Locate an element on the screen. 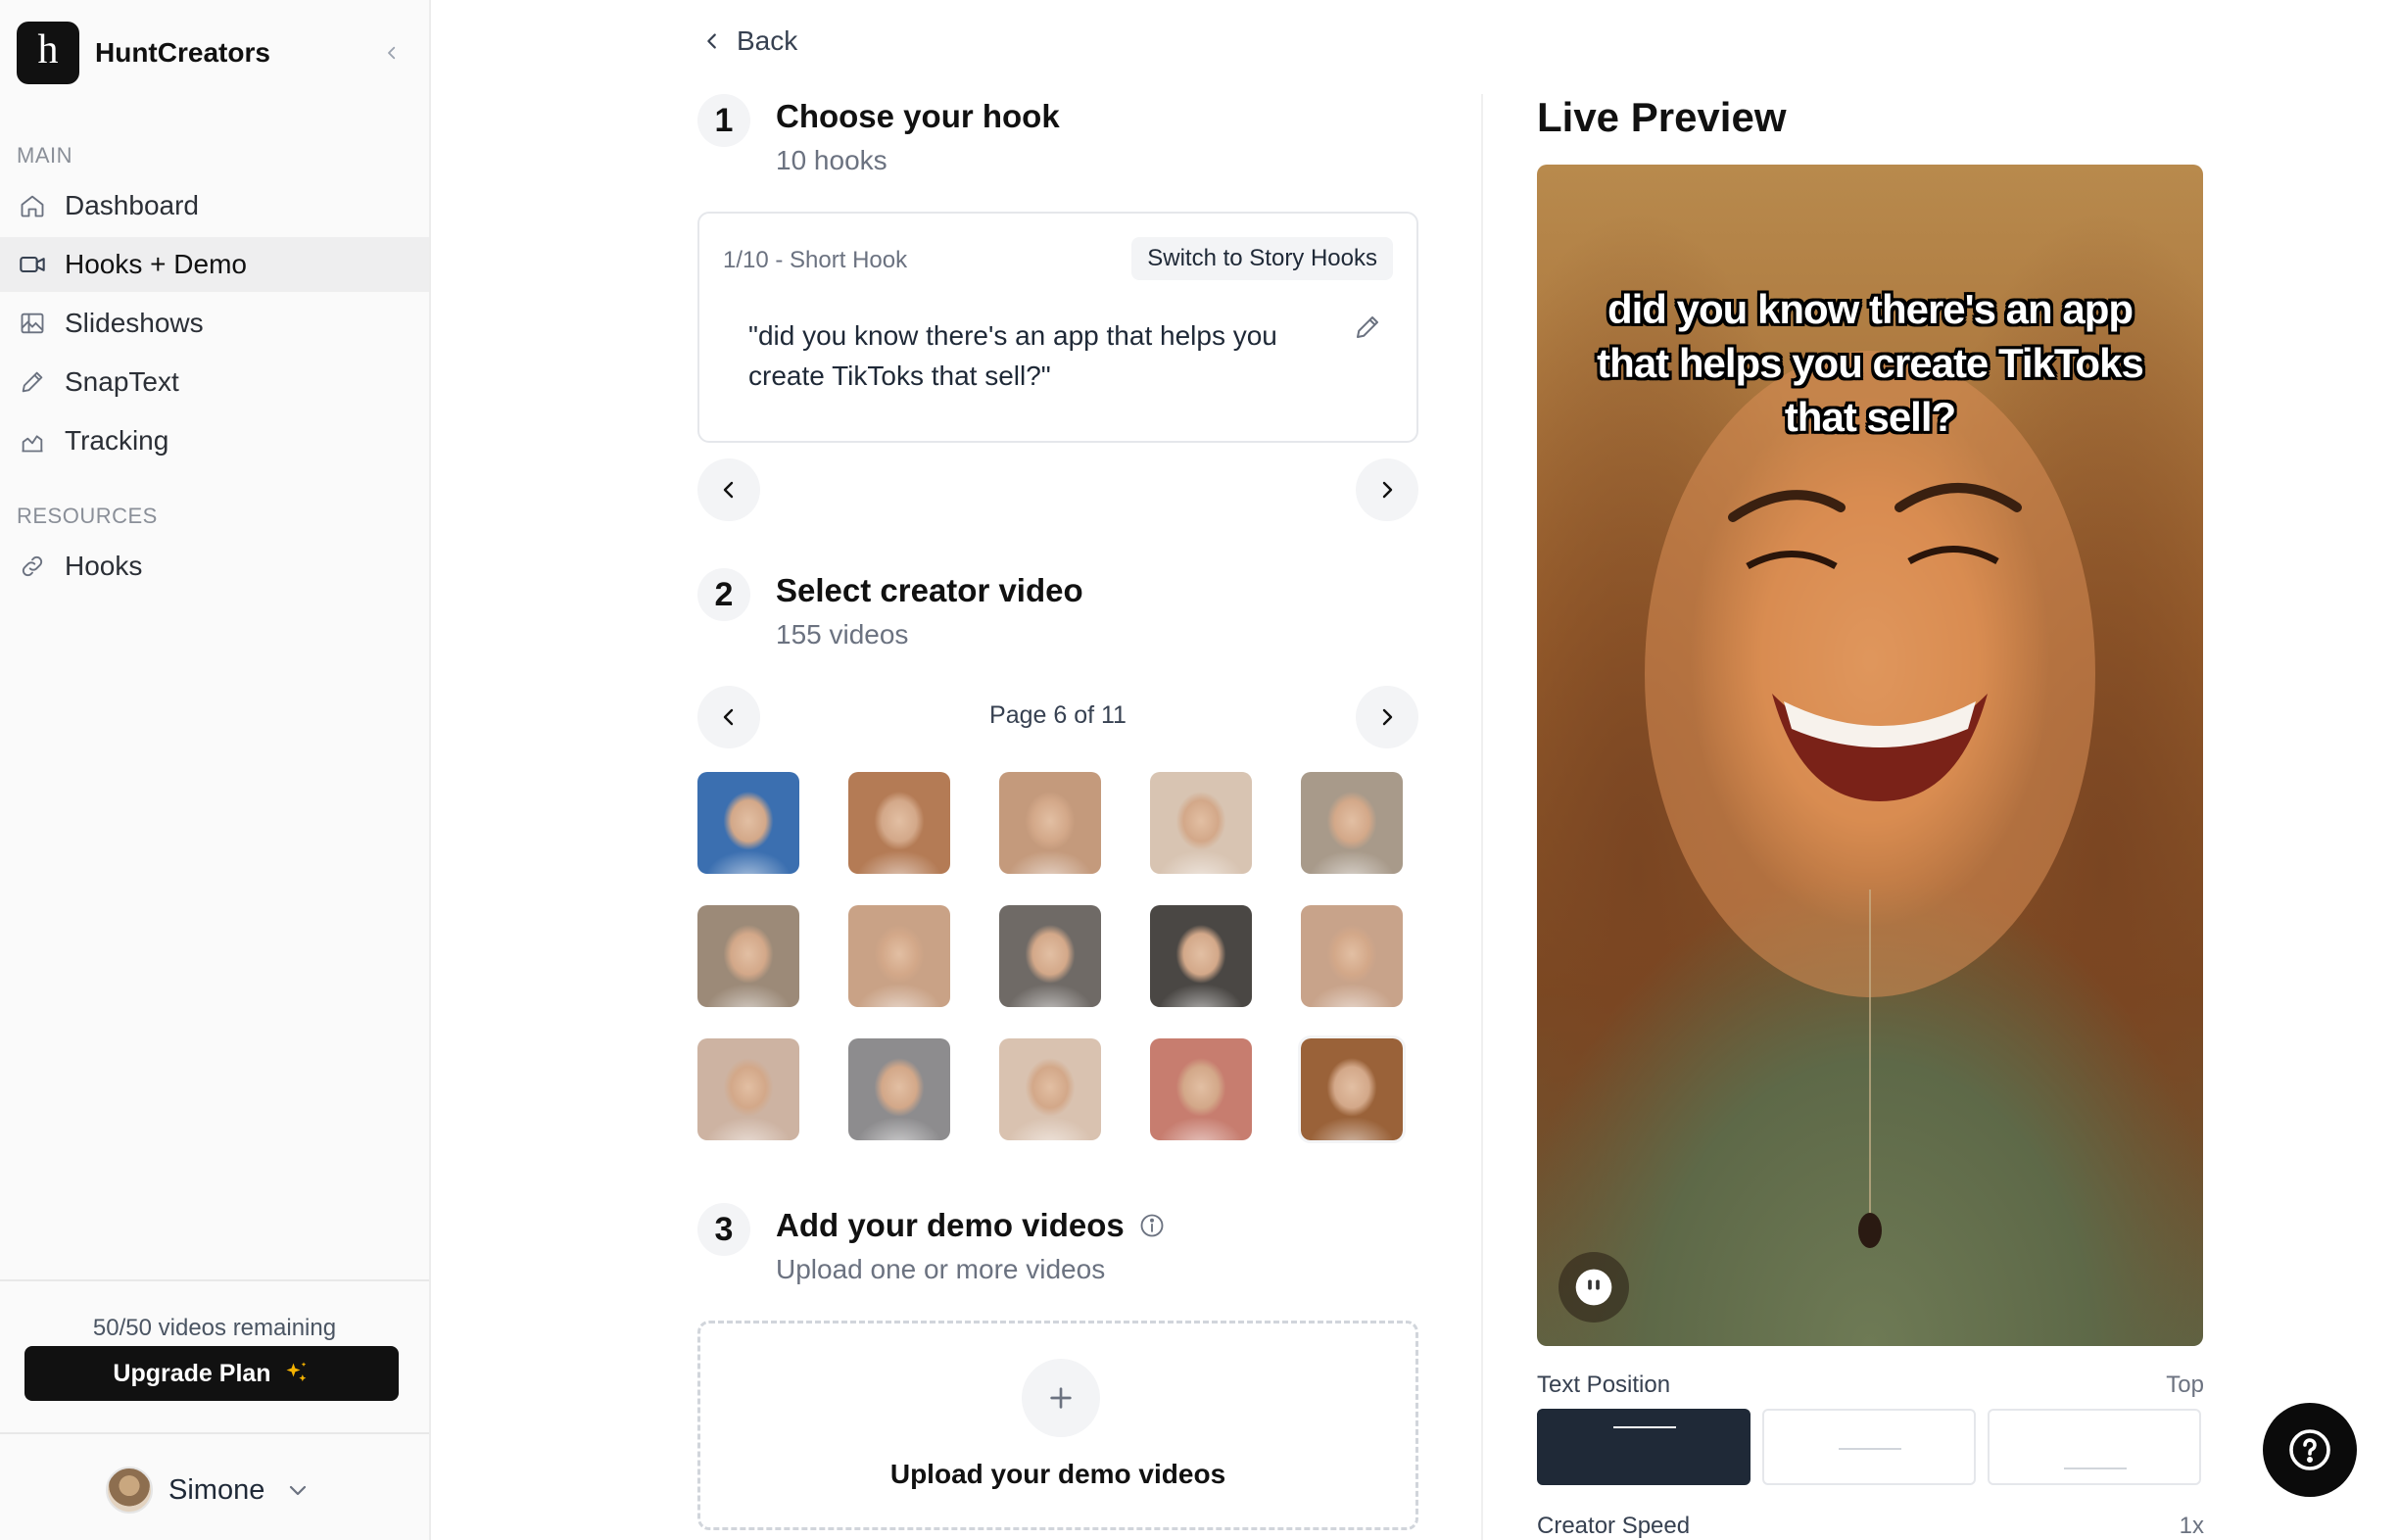  step-title: Add your demo videos is located at coordinates (971, 1226).